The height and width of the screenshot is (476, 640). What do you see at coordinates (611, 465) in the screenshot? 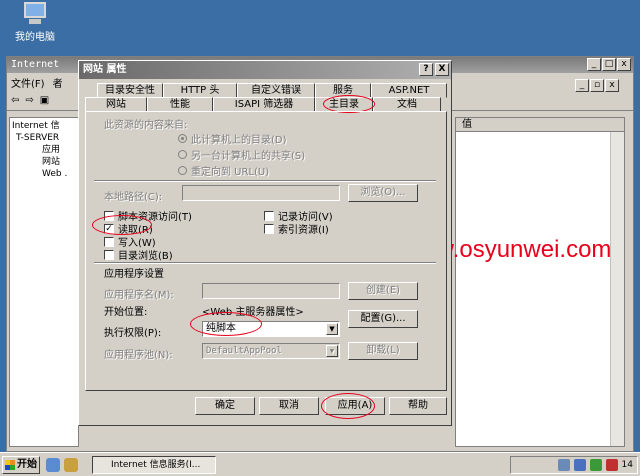
I see `tray-security-icon` at bounding box center [611, 465].